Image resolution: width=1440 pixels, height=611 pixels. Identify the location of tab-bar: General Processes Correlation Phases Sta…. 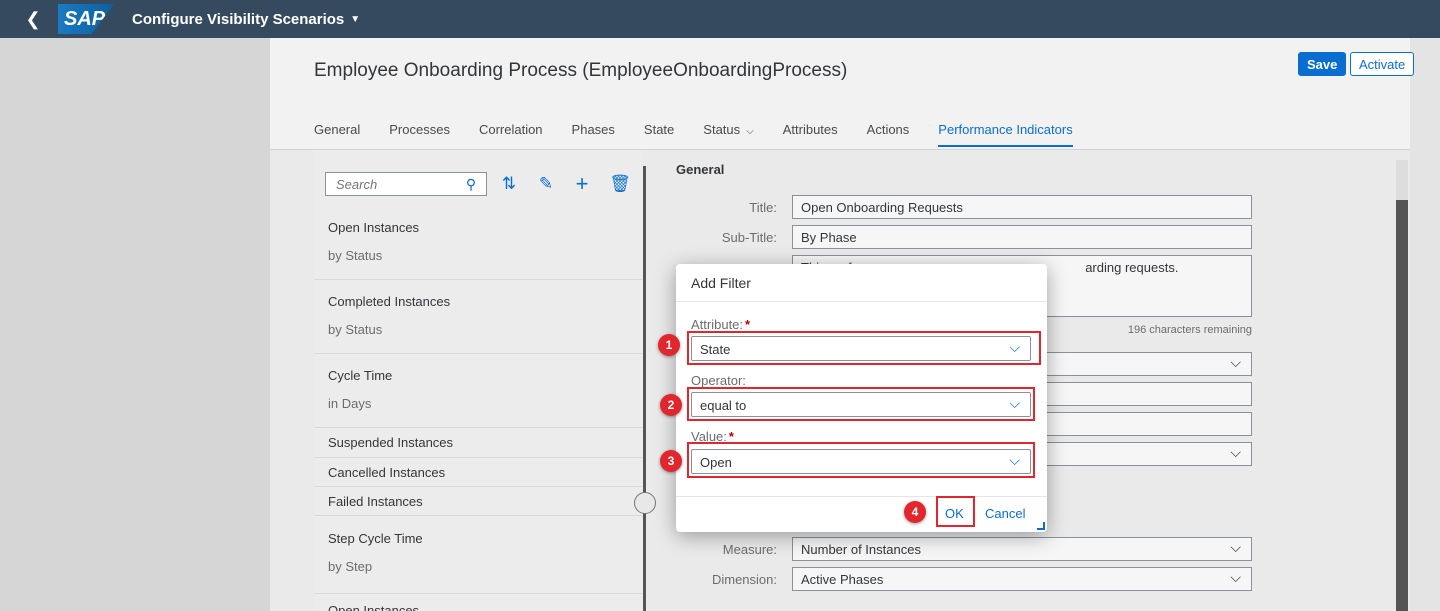
(708, 133).